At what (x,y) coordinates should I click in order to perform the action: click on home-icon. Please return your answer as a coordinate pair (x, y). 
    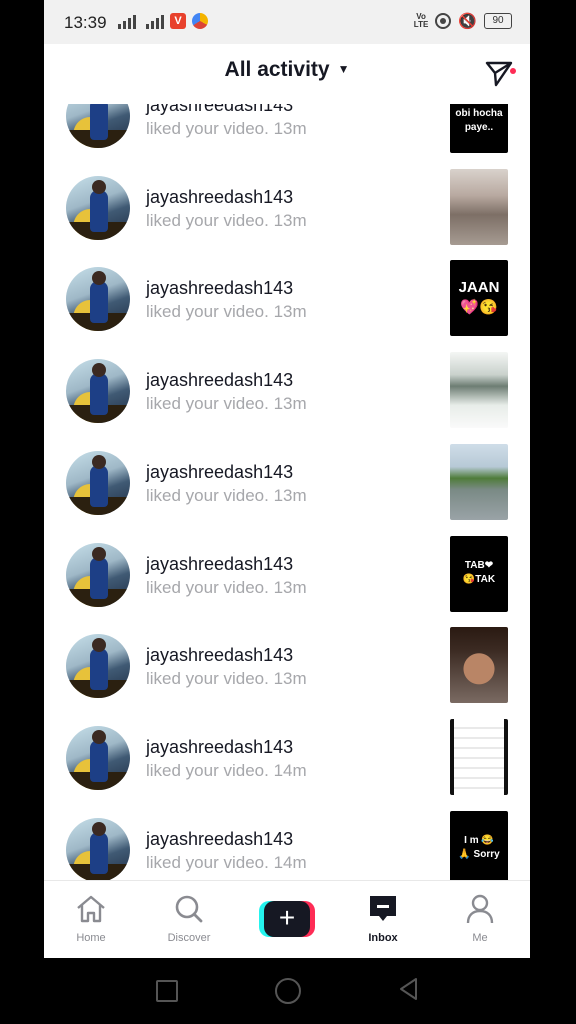
    Looking at the image, I should click on (91, 909).